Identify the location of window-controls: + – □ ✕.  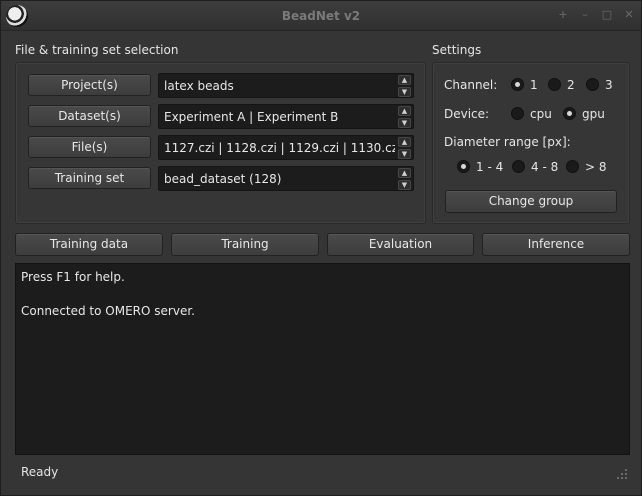
(596, 15).